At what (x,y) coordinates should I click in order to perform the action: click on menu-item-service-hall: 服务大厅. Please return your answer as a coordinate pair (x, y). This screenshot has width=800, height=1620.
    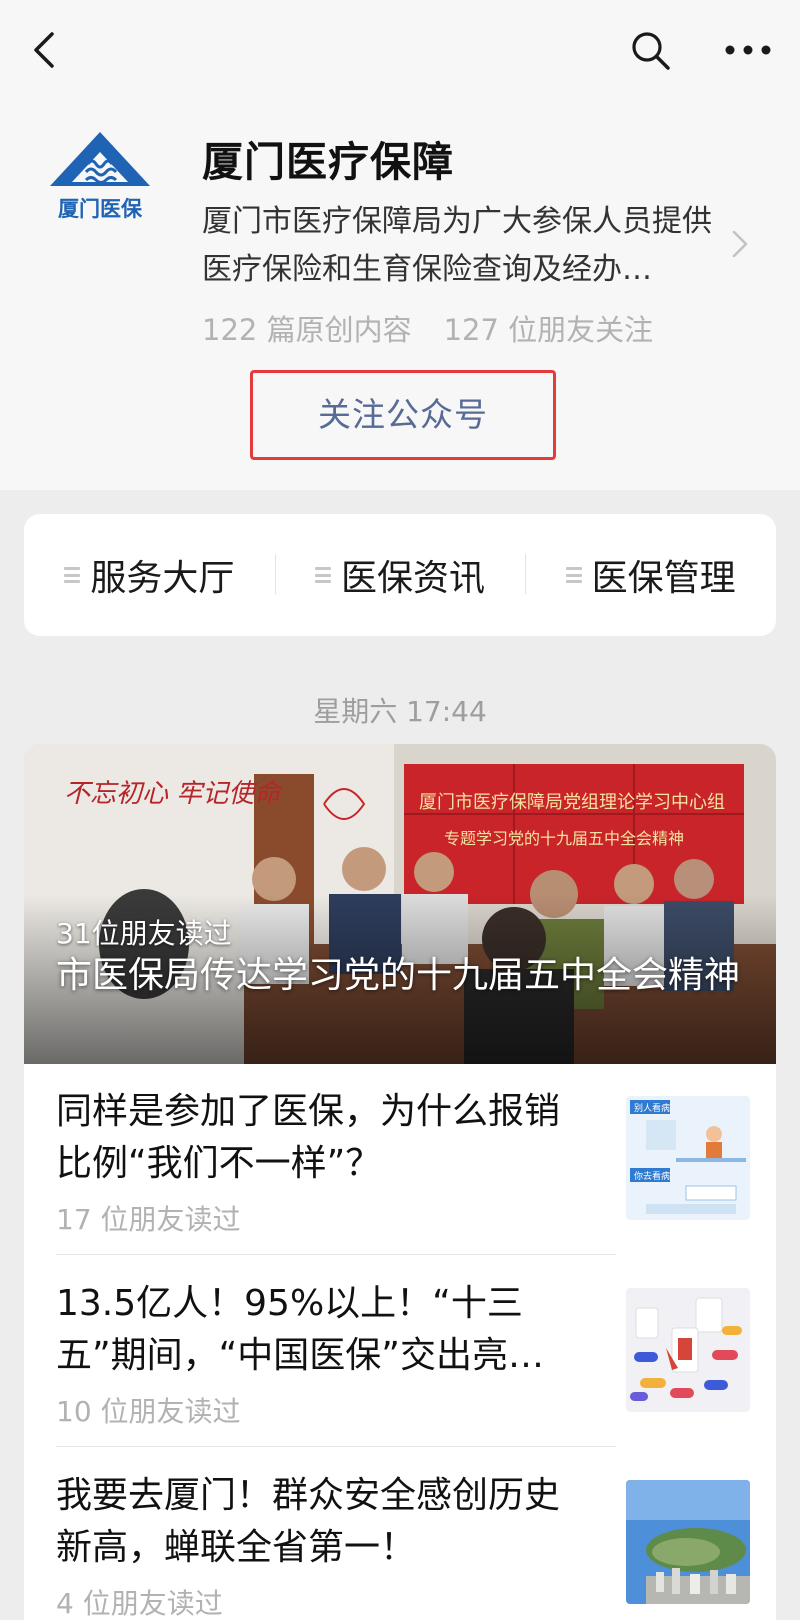
    Looking at the image, I should click on (149, 575).